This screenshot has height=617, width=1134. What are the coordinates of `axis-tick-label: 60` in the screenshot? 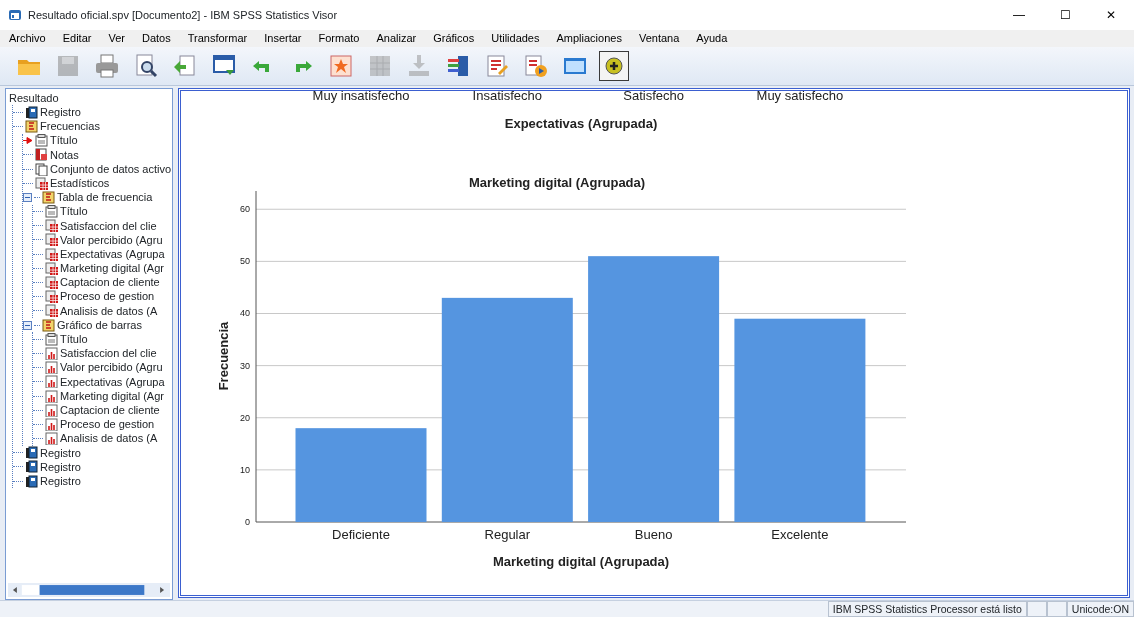 It's located at (245, 209).